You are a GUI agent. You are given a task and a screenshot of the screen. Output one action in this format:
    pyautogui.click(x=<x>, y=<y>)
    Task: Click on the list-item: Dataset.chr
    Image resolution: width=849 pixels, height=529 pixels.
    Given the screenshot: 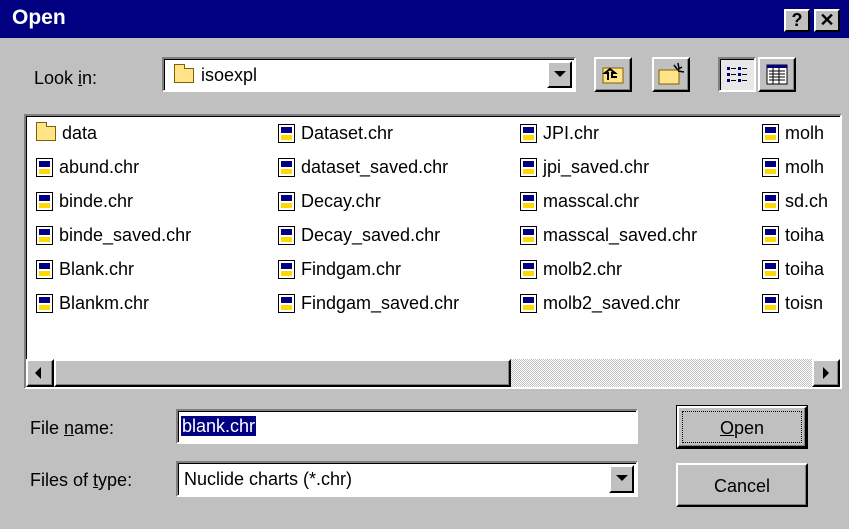 What is the action you would take?
    pyautogui.click(x=335, y=133)
    